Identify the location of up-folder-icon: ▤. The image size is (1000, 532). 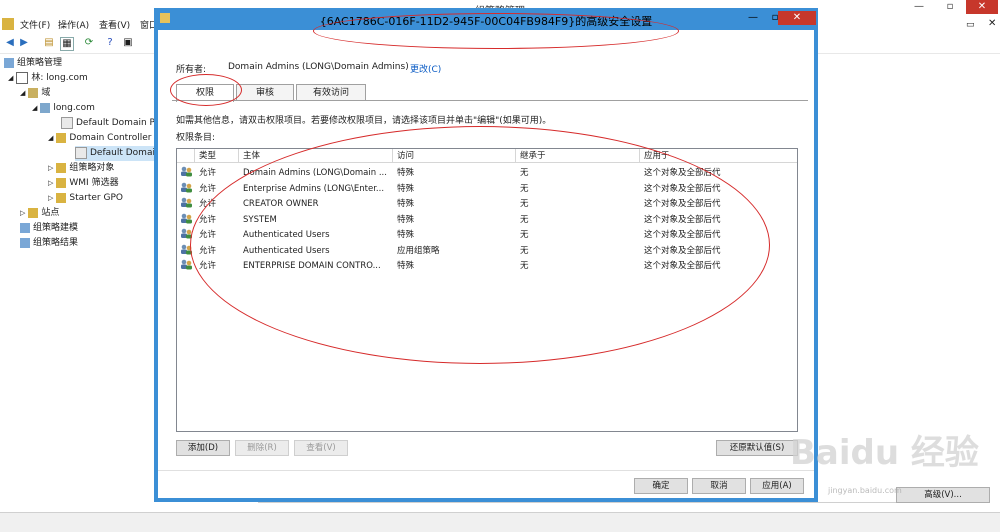
(49, 43).